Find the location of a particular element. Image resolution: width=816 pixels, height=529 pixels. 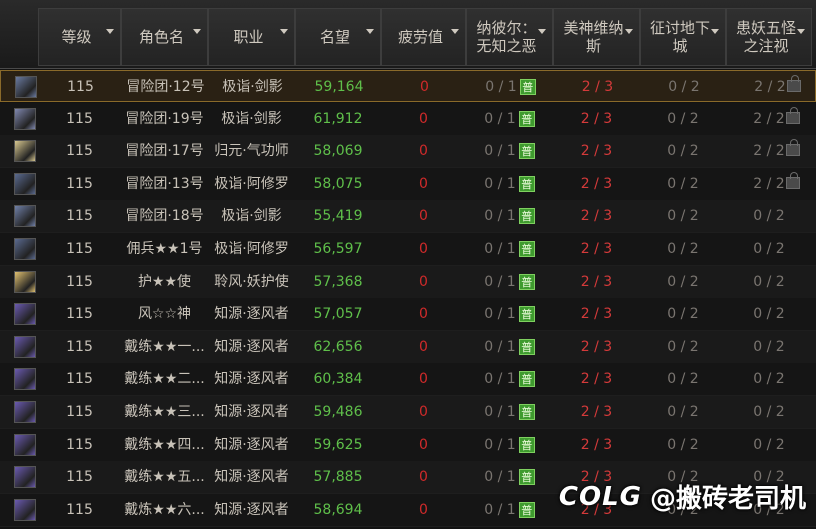

cell-fame: 59,164 is located at coordinates (339, 87).